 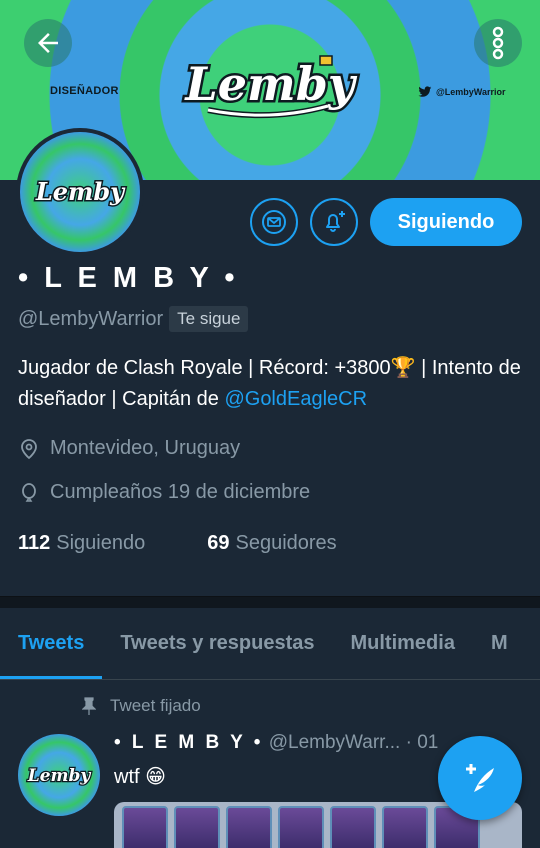 I want to click on following-label: Siguiendo, so click(x=101, y=543).